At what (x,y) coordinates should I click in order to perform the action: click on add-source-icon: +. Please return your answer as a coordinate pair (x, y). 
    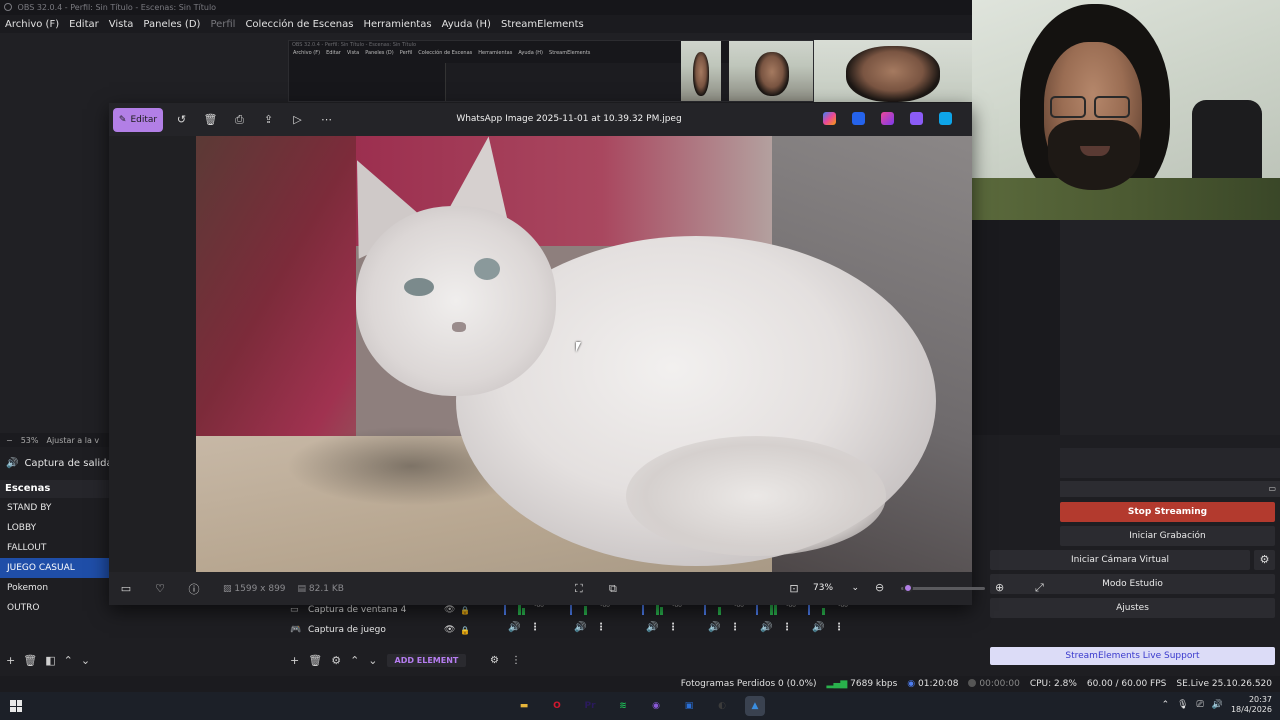
    Looking at the image, I should click on (294, 660).